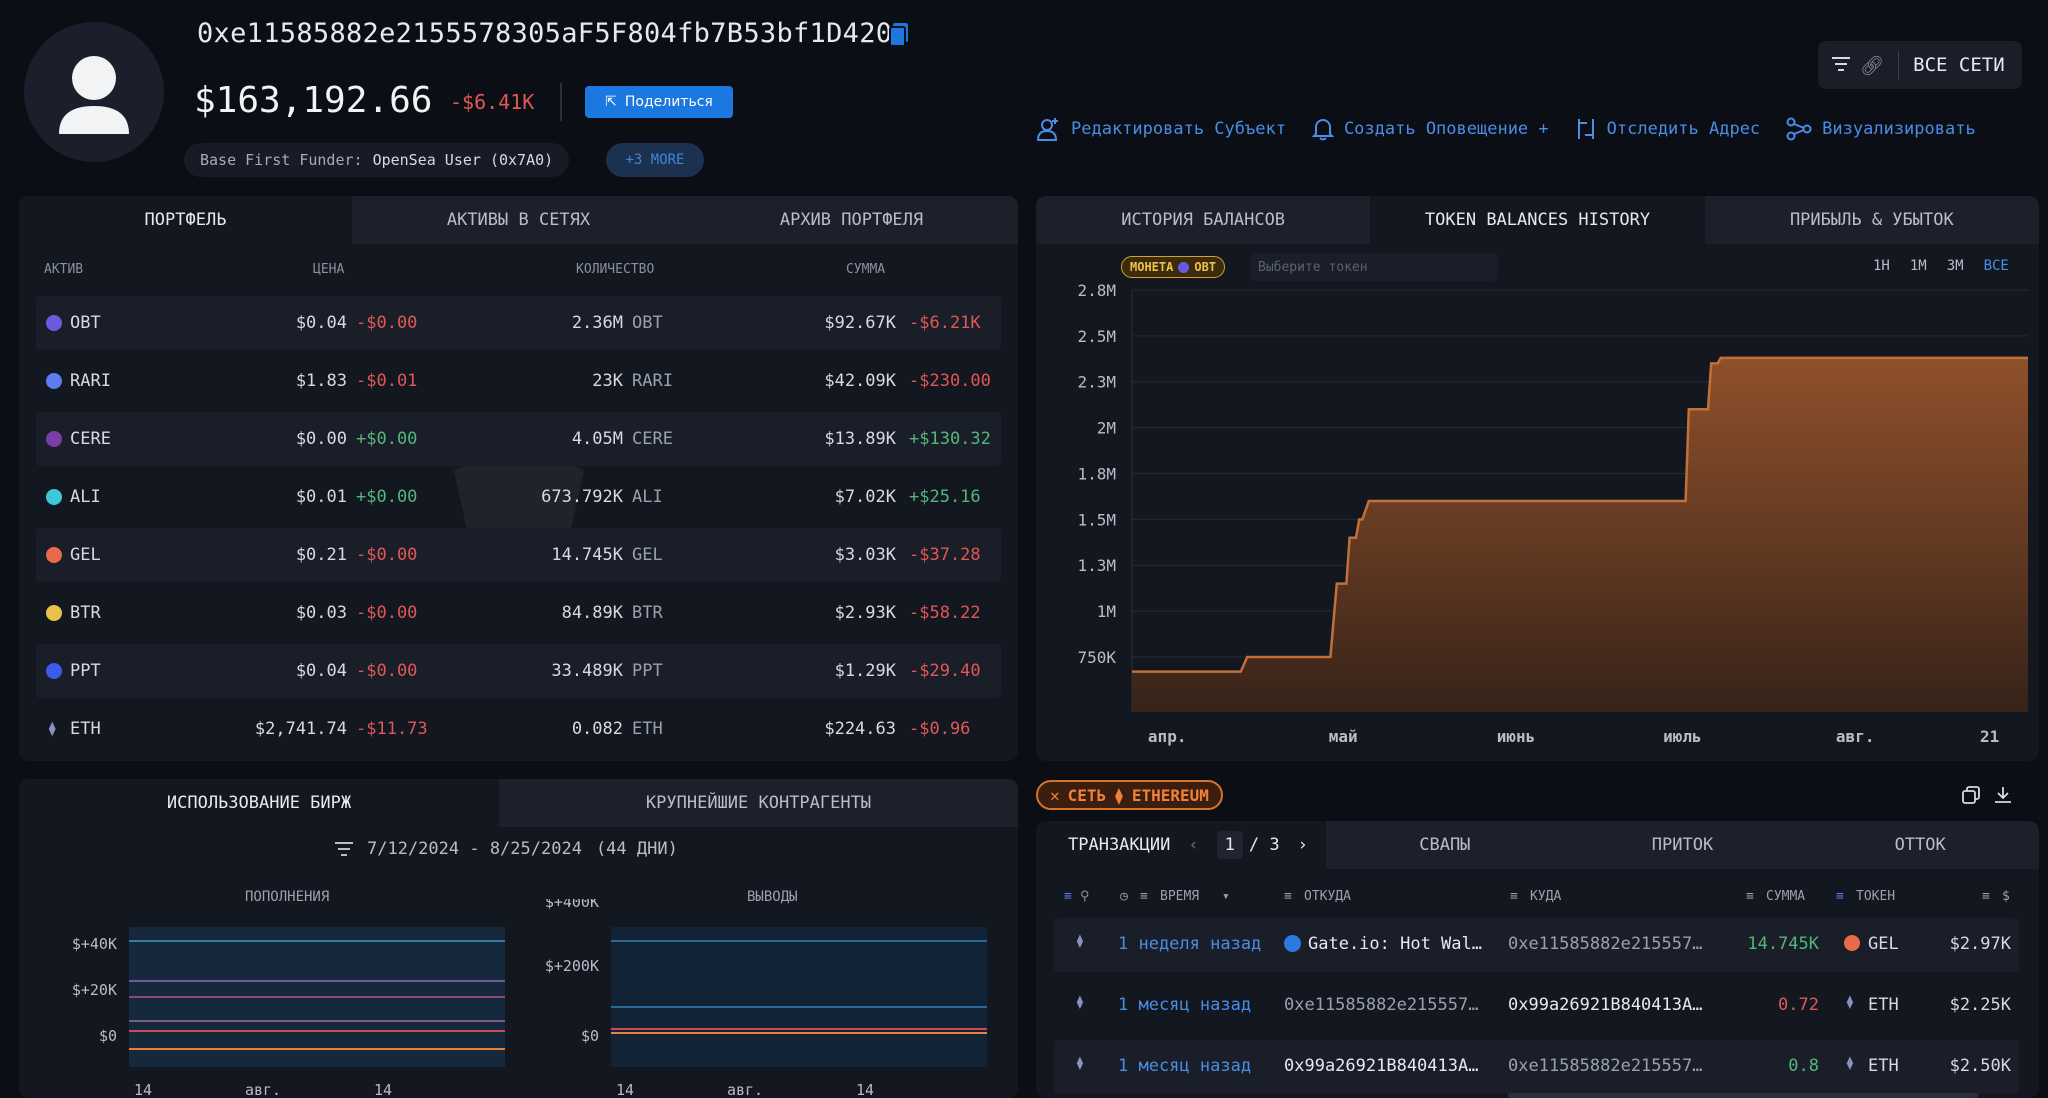 This screenshot has width=2048, height=1098. Describe the element at coordinates (1229, 845) in the screenshot. I see `page-number: 1` at that location.